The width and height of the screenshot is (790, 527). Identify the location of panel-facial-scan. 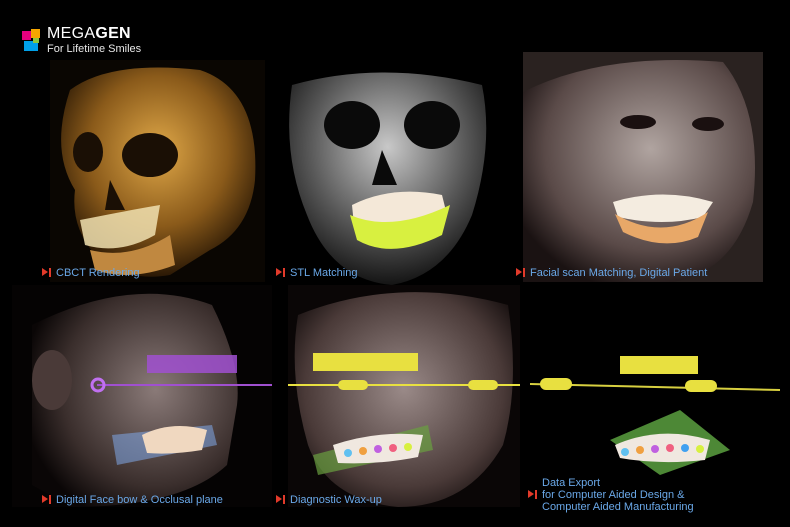
(643, 167).